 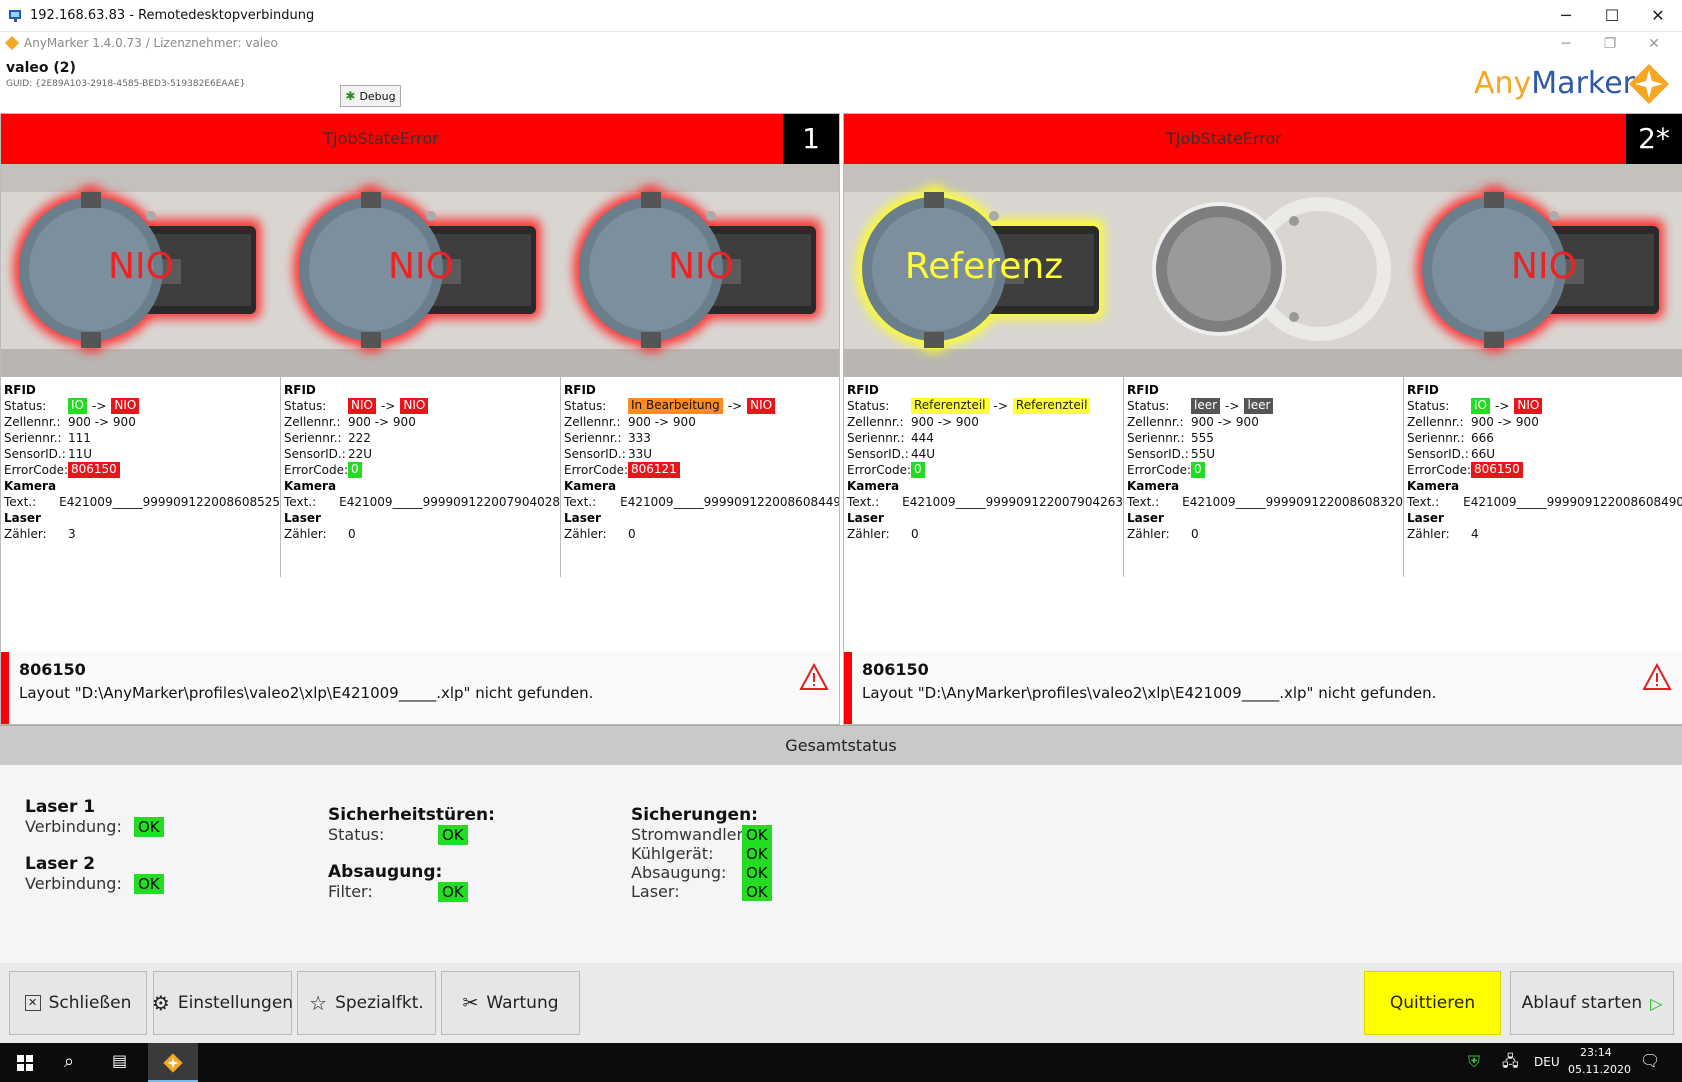 What do you see at coordinates (875, 422) in the screenshot?
I see `zellennr-label: Zellennr.:` at bounding box center [875, 422].